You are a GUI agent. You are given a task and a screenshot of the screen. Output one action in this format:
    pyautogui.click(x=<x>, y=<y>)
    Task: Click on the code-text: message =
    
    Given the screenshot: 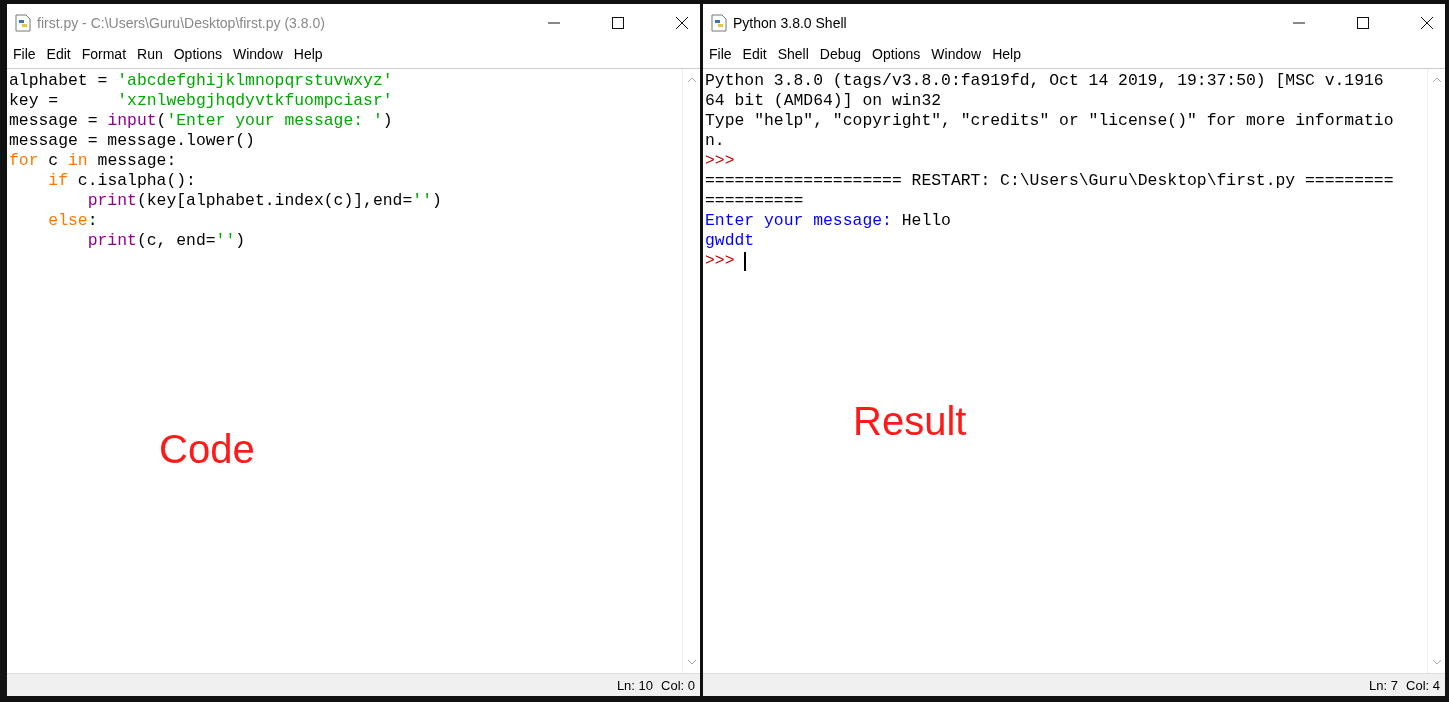 What is the action you would take?
    pyautogui.click(x=54, y=121)
    